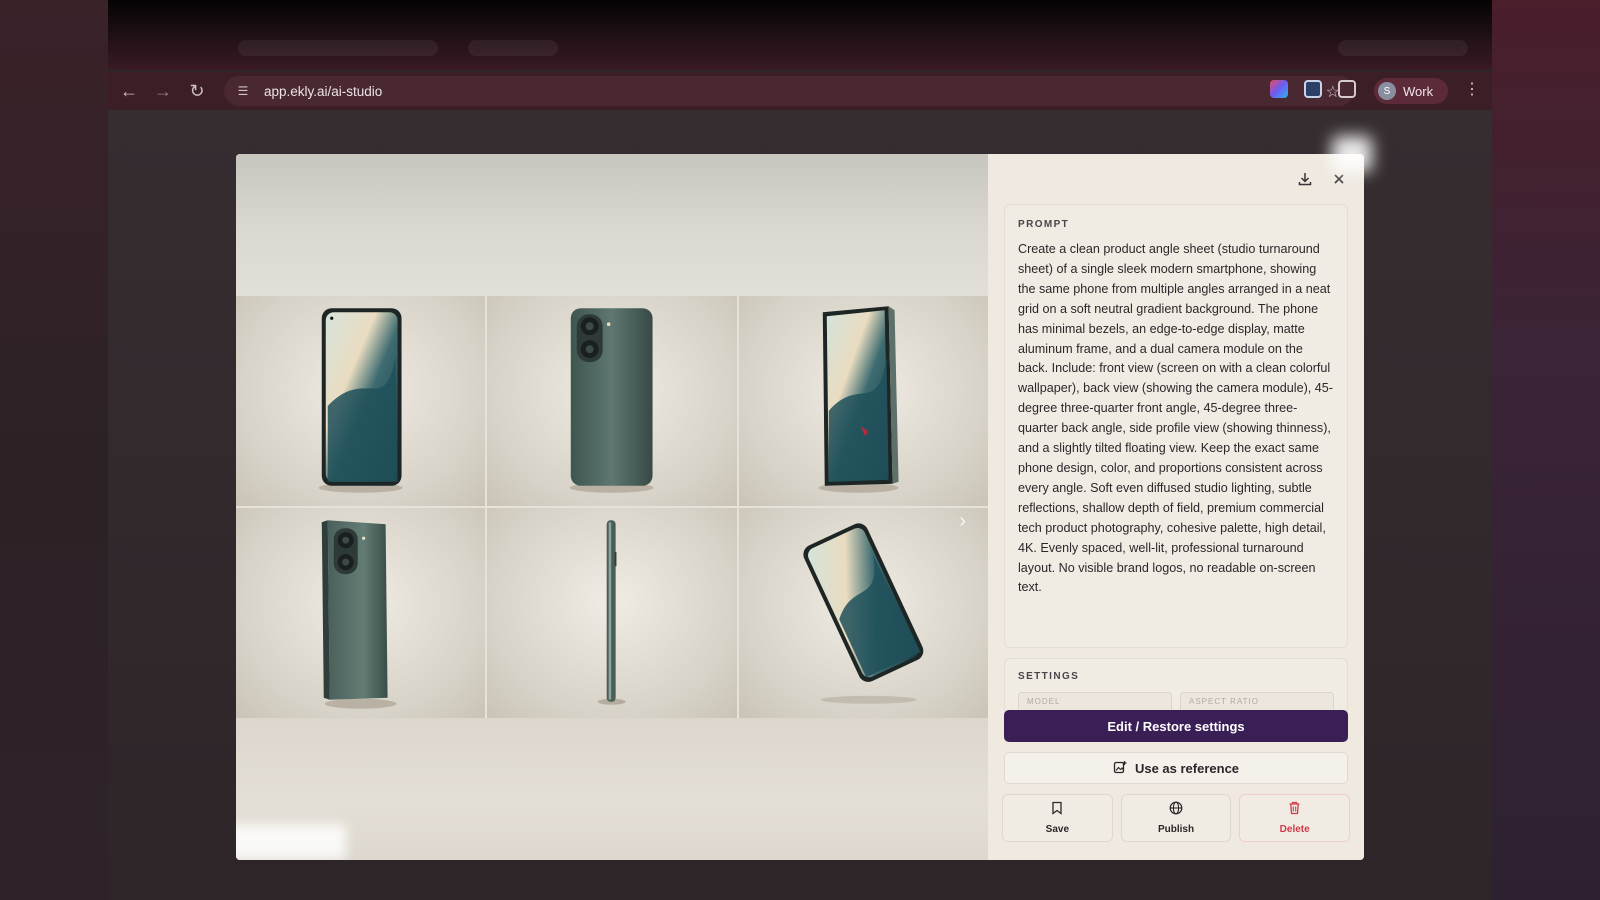 Image resolution: width=1600 pixels, height=900 pixels. I want to click on publish-label: Publish, so click(1176, 829).